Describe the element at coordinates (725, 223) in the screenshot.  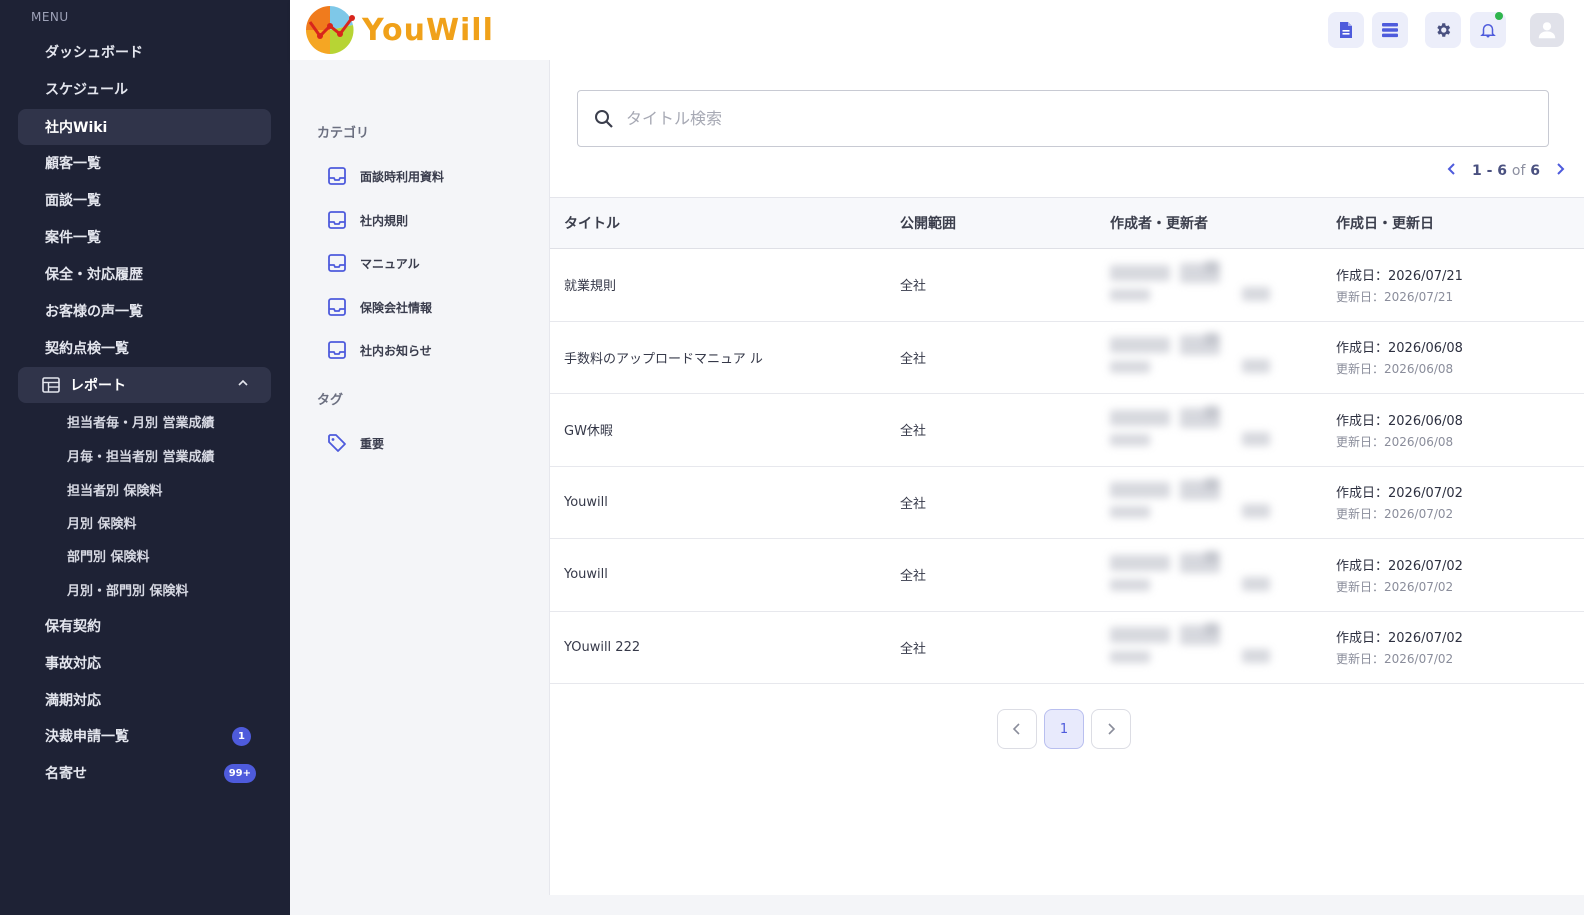
I see `header-title: タイトル` at that location.